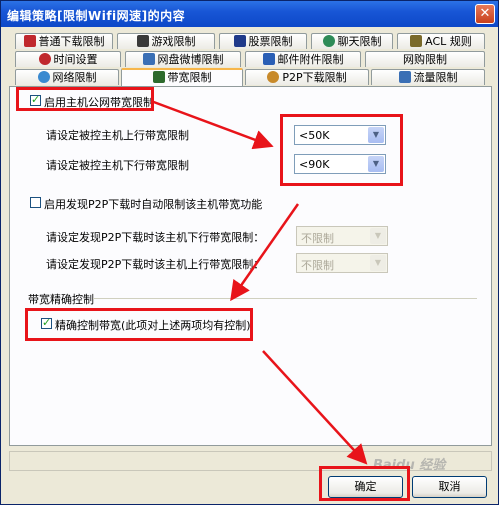  I want to click on arrow-to-ok, so click(315, 407).